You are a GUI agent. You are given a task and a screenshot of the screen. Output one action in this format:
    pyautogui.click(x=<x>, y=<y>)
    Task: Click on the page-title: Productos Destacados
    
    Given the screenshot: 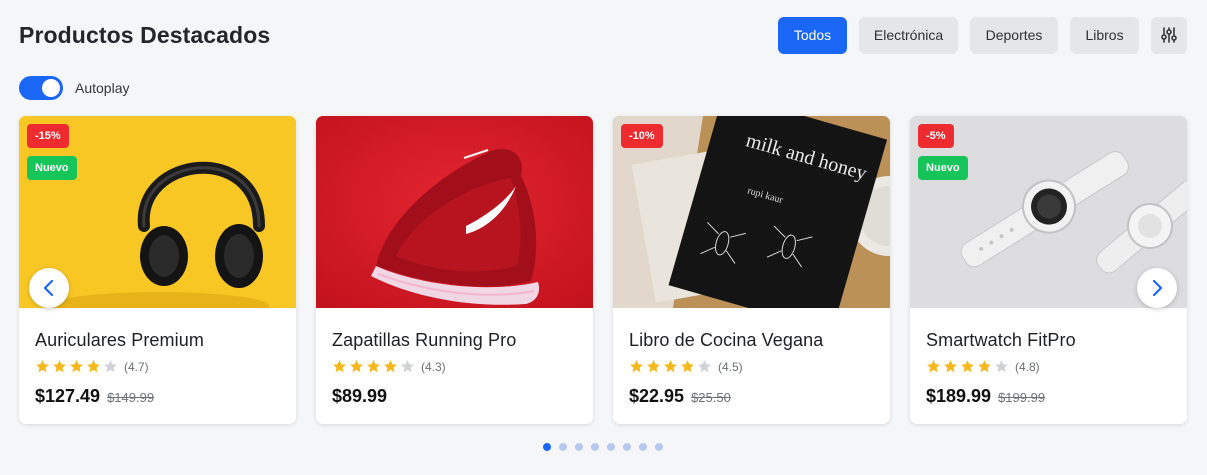 What is the action you would take?
    pyautogui.click(x=145, y=34)
    